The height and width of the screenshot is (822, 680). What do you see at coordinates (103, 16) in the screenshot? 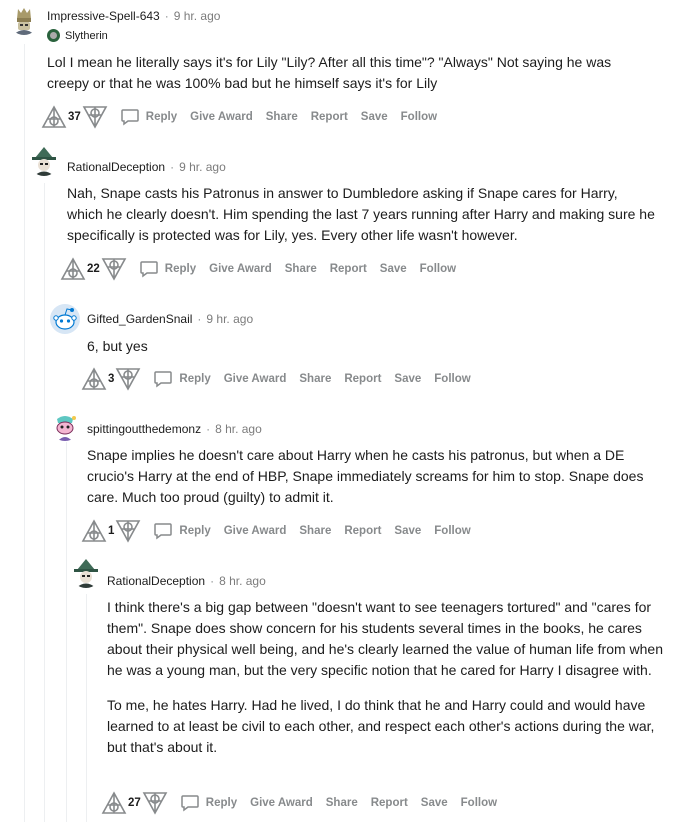
I see `username: Impressive-Spell-643` at bounding box center [103, 16].